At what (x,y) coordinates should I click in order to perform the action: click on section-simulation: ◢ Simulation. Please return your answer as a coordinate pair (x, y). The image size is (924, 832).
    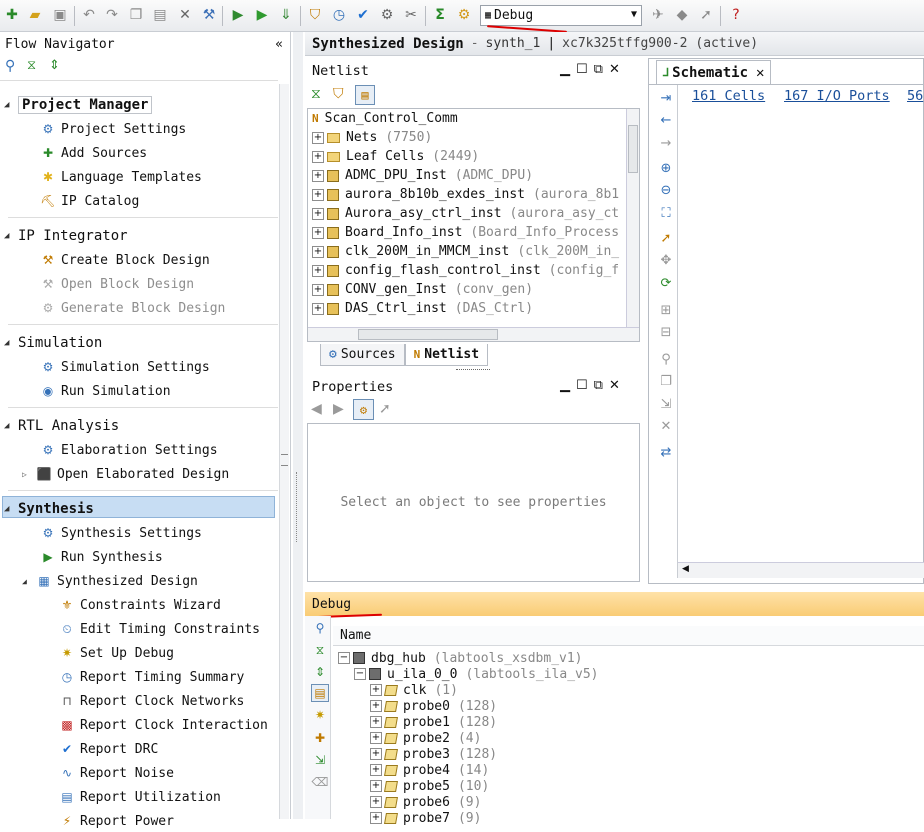
    Looking at the image, I should click on (53, 343).